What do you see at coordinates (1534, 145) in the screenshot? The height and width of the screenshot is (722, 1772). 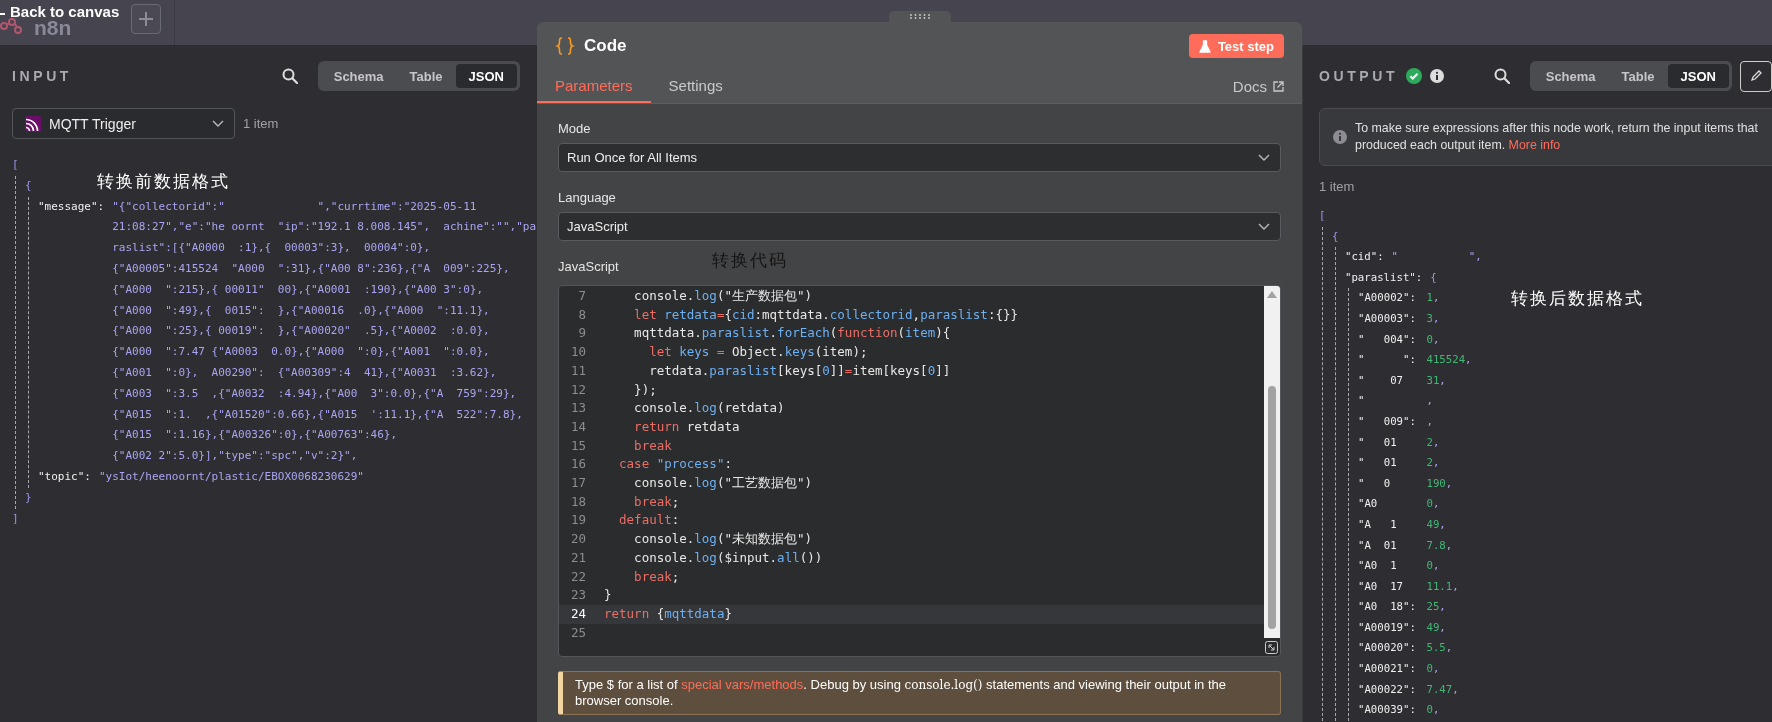 I see `more-info-link: More info` at bounding box center [1534, 145].